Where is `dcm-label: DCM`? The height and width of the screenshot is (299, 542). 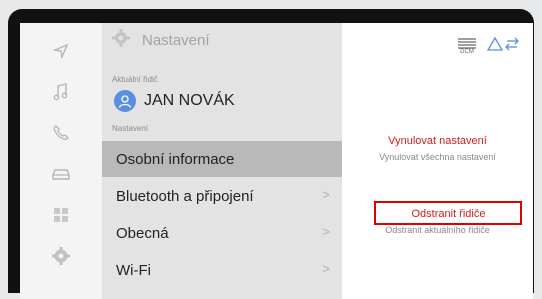
dcm-label: DCM is located at coordinates (467, 52).